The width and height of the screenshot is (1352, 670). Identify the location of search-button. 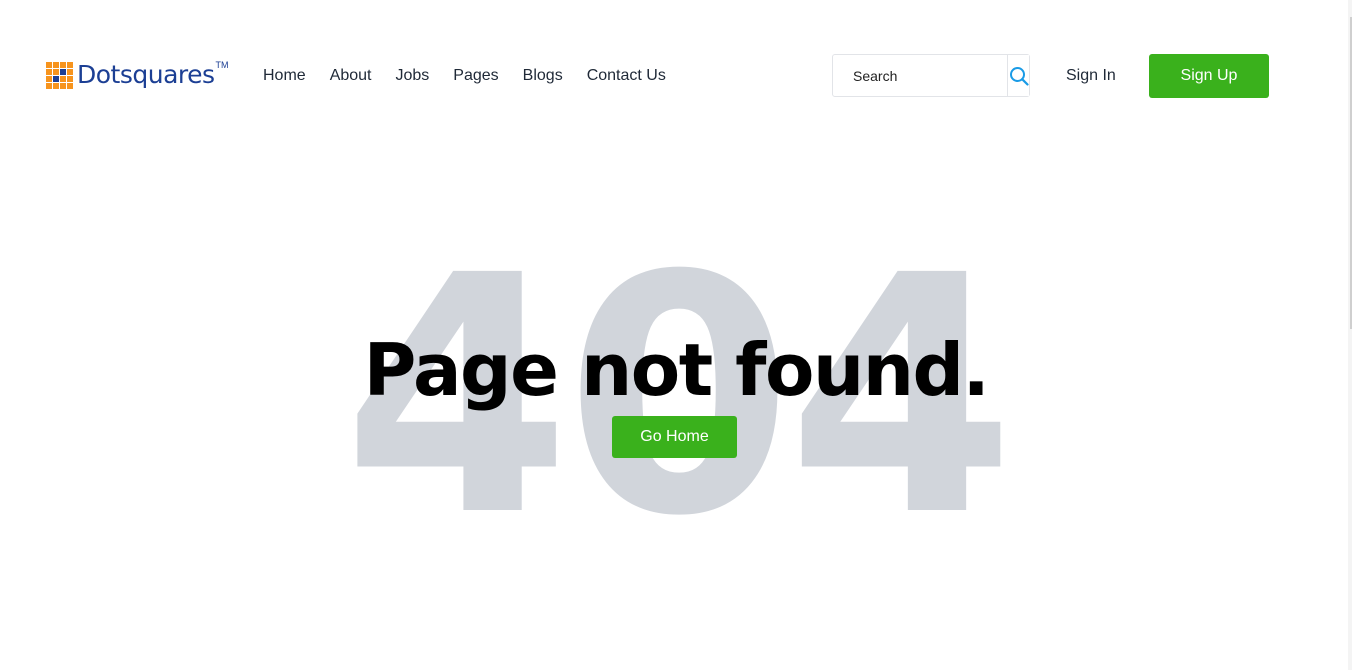
(1018, 75).